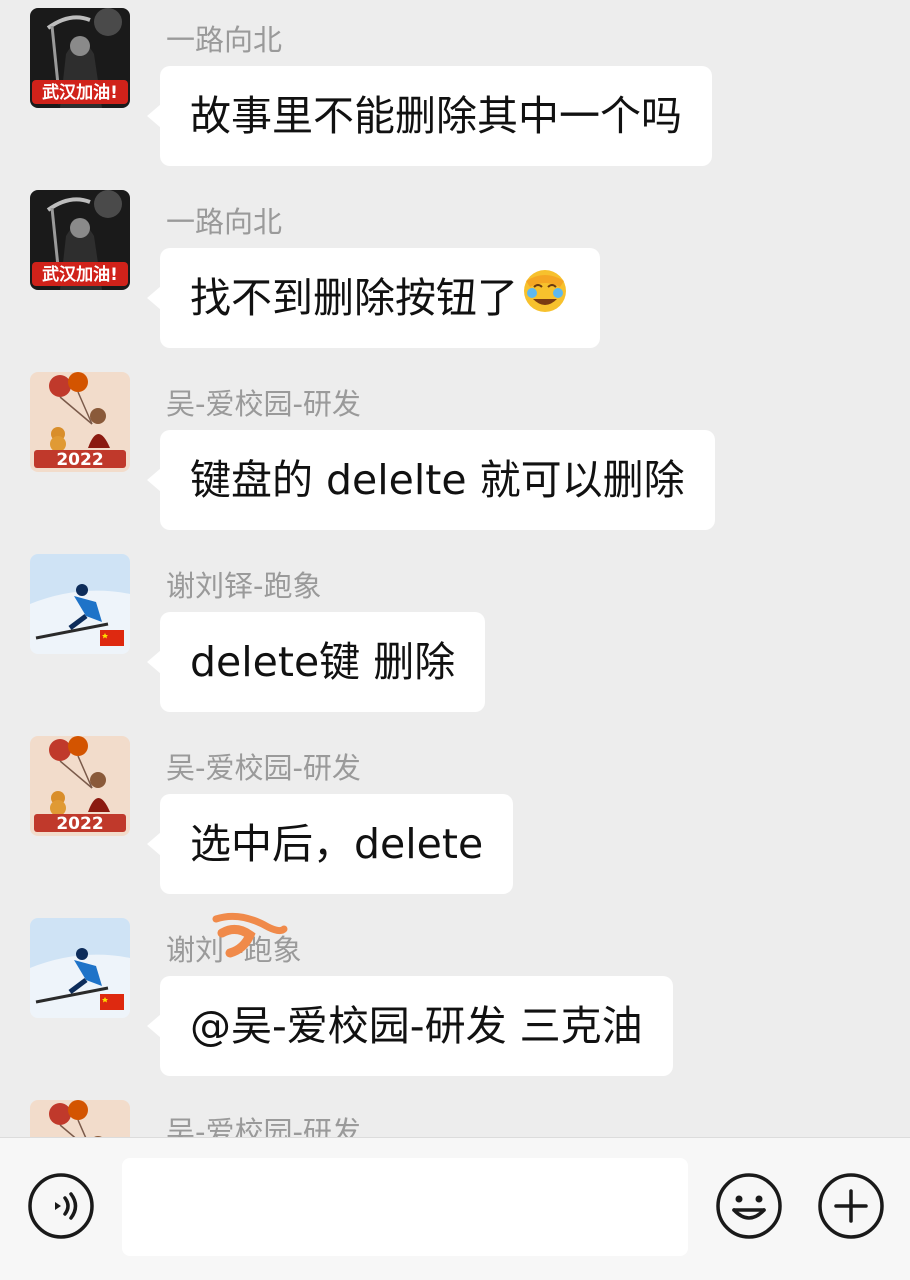 Image resolution: width=910 pixels, height=1280 pixels. Describe the element at coordinates (455, 1118) in the screenshot. I see `message-row: 2022 吴-爱校园-研发` at that location.